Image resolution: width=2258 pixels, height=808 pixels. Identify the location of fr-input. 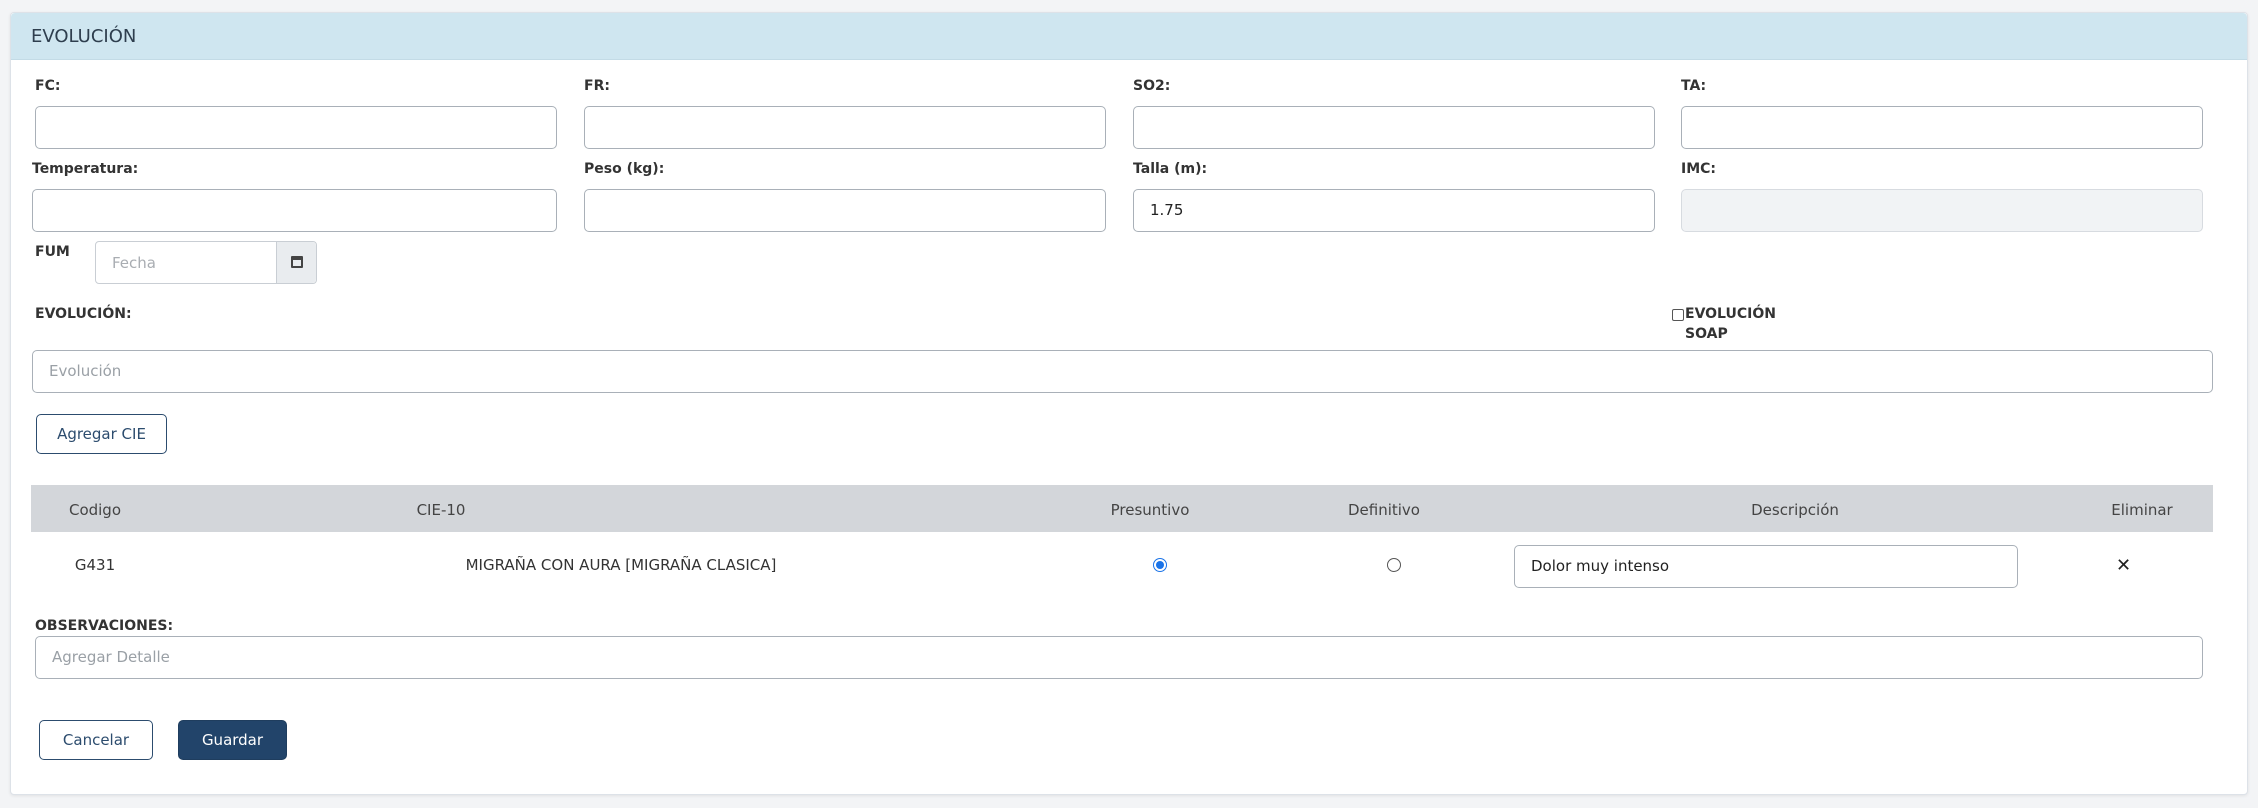
(845, 127).